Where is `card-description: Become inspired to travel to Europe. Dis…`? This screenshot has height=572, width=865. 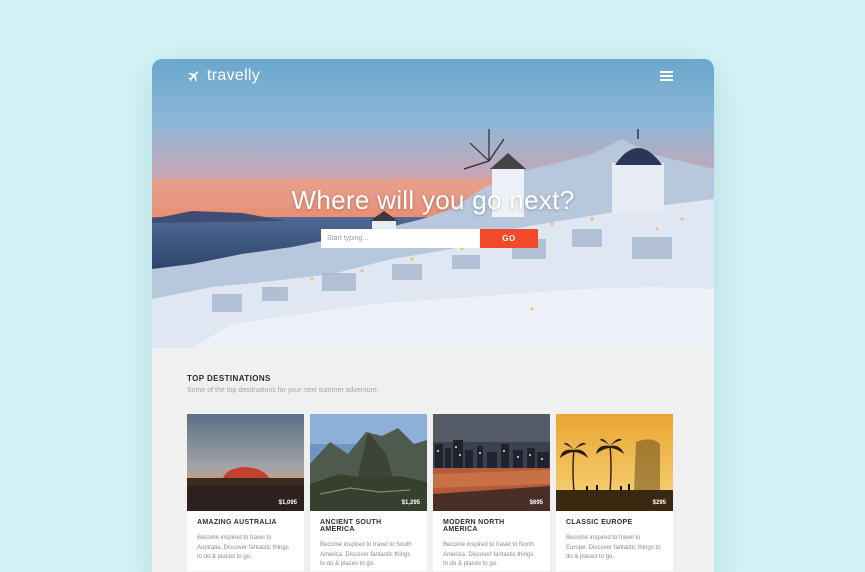
card-description: Become inspired to travel to Europe. Dis… is located at coordinates (613, 547).